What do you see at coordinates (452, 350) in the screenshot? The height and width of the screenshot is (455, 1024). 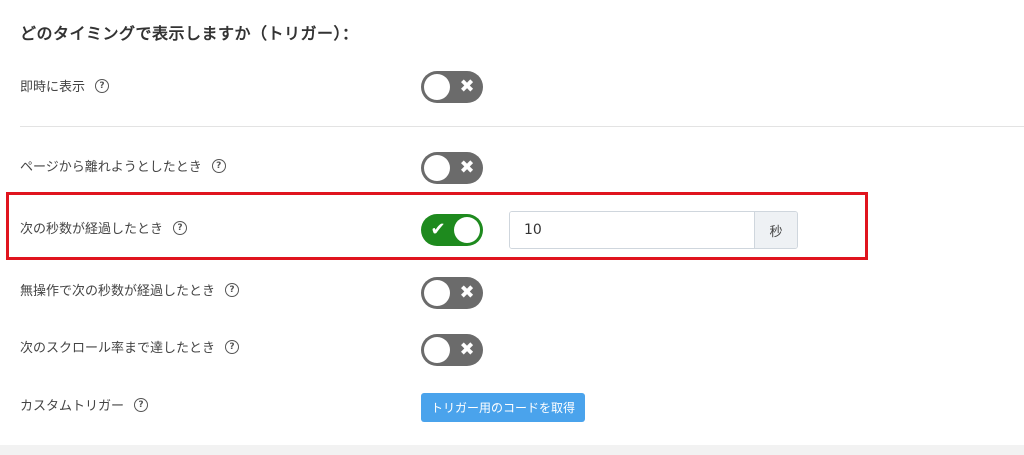 I see `toggle-scroll-rate: ✖` at bounding box center [452, 350].